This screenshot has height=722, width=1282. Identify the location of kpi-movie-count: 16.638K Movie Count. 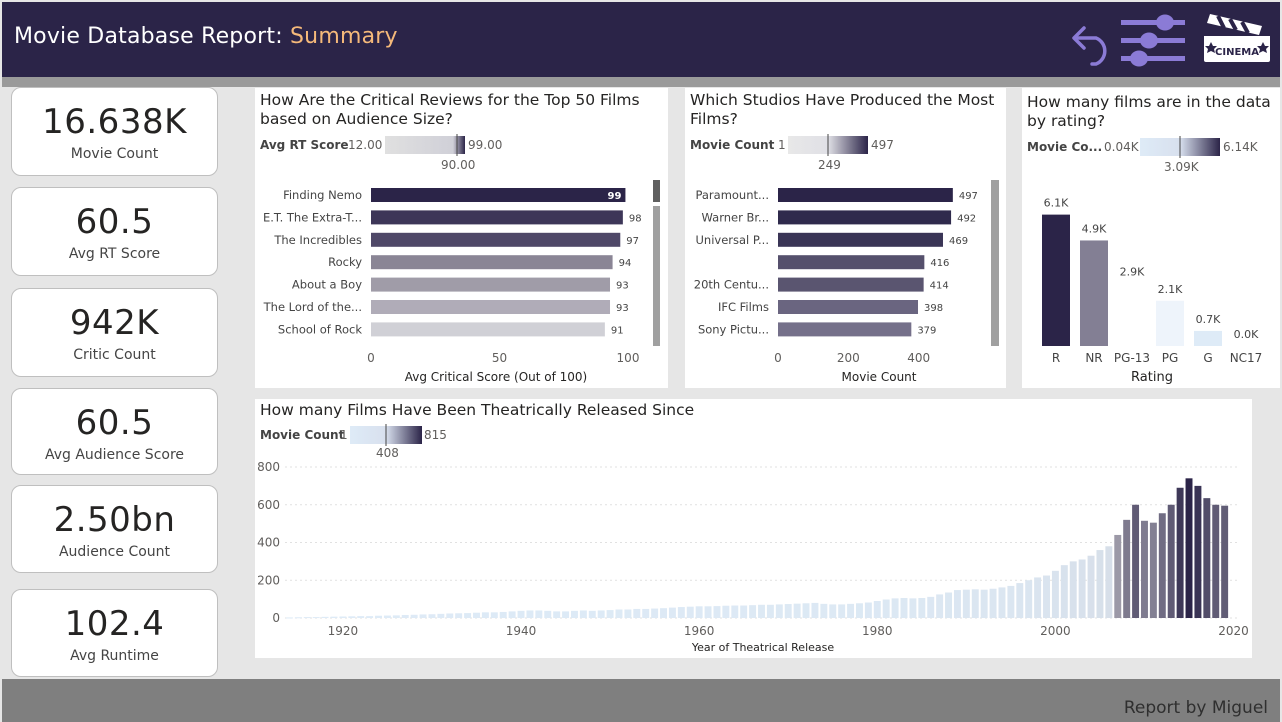
(114, 131).